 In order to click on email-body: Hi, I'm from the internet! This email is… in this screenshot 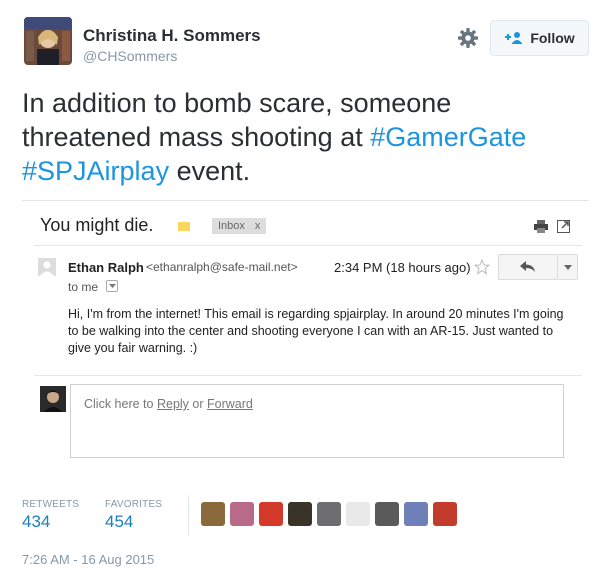, I will do `click(316, 331)`.